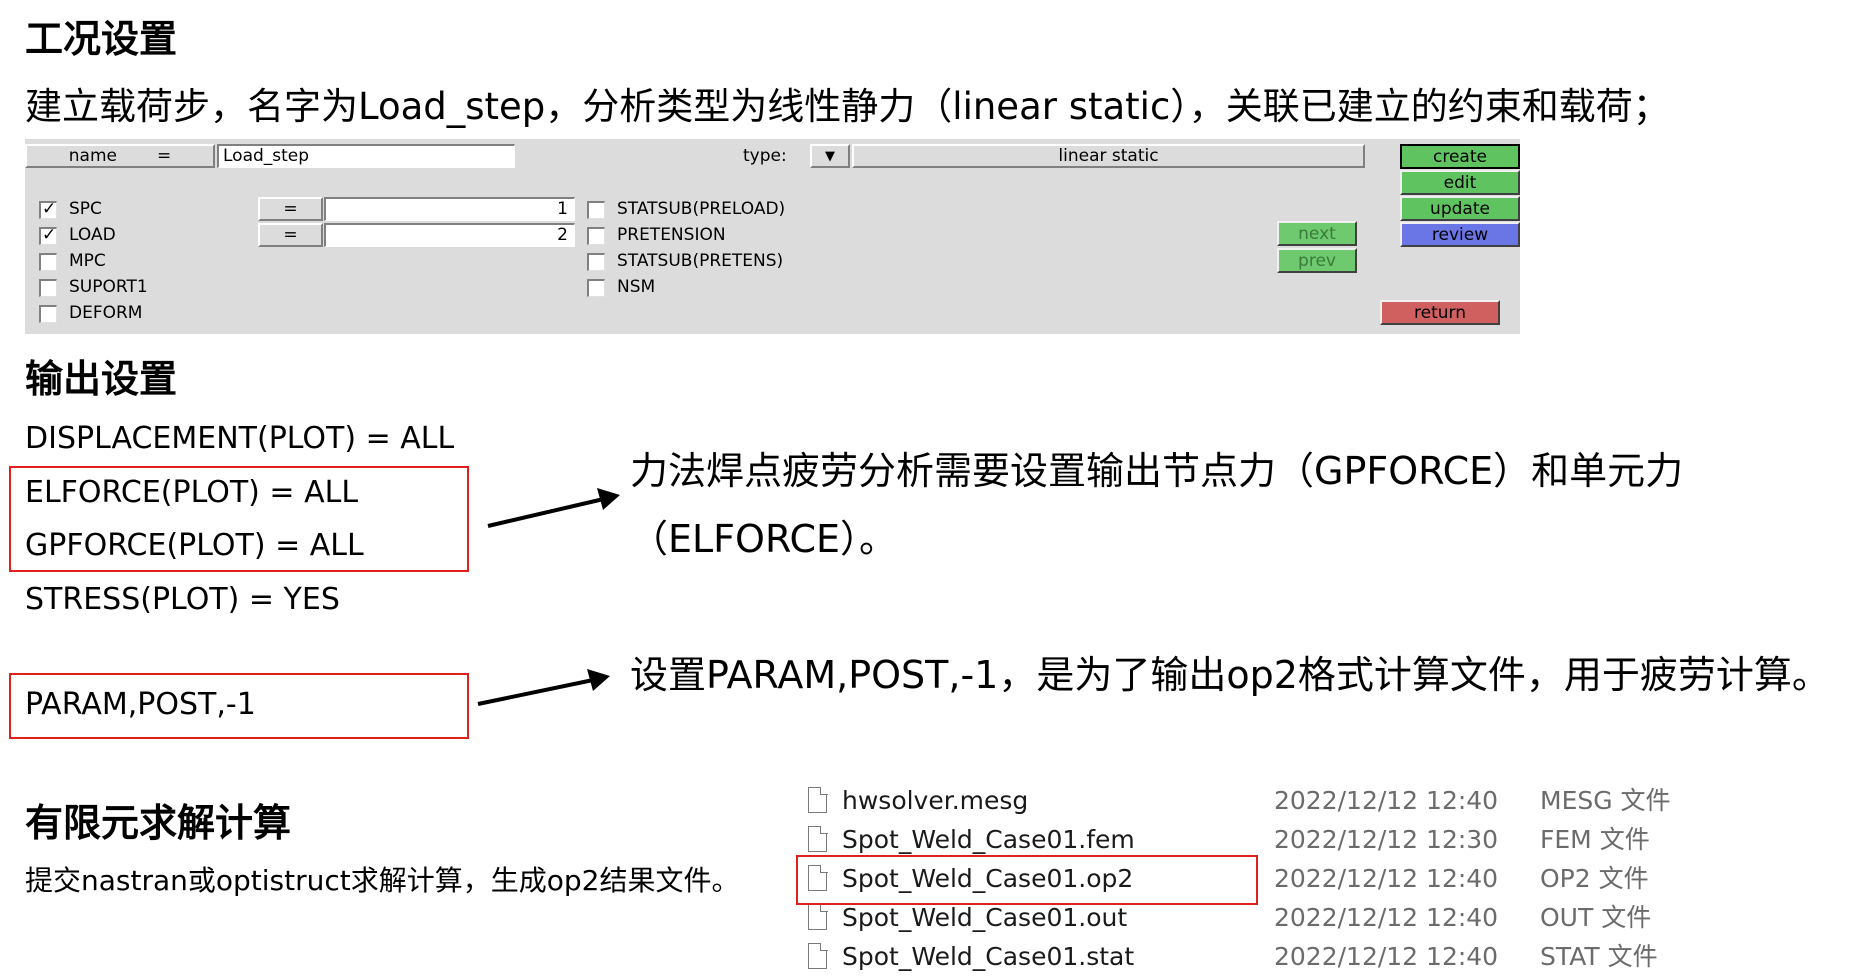 The image size is (1866, 977). What do you see at coordinates (48, 288) in the screenshot?
I see `suport1-checkbox` at bounding box center [48, 288].